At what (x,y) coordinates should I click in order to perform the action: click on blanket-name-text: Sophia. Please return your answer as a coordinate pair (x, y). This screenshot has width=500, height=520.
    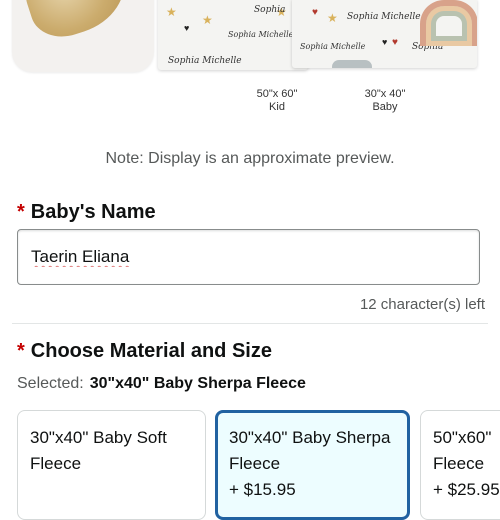
    Looking at the image, I should click on (270, 10).